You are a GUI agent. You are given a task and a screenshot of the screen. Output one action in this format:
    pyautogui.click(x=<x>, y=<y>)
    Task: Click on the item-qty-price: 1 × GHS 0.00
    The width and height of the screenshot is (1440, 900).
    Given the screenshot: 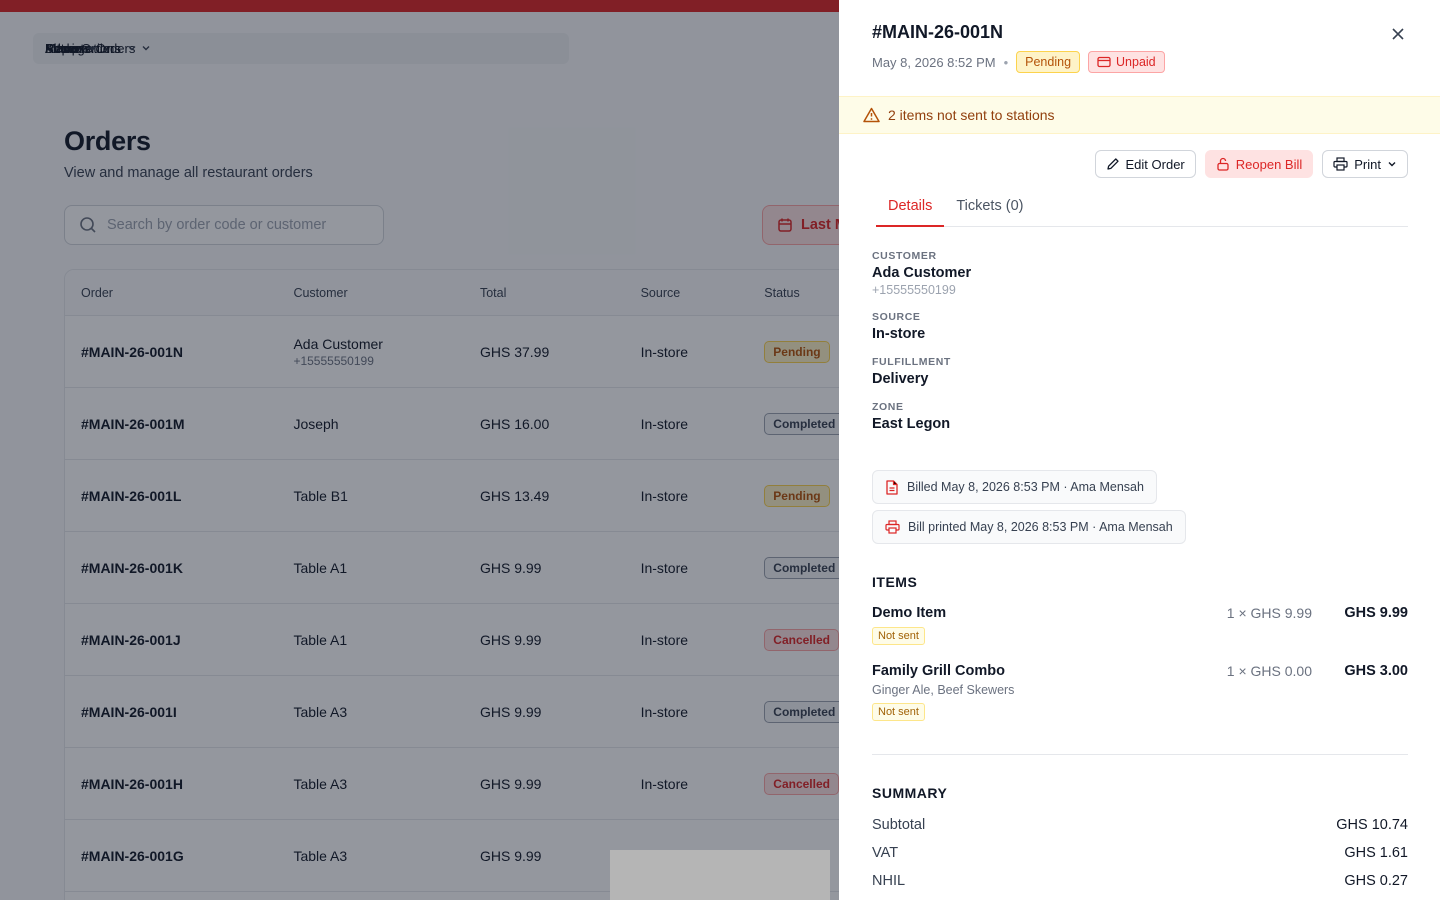 What is the action you would take?
    pyautogui.click(x=1269, y=671)
    